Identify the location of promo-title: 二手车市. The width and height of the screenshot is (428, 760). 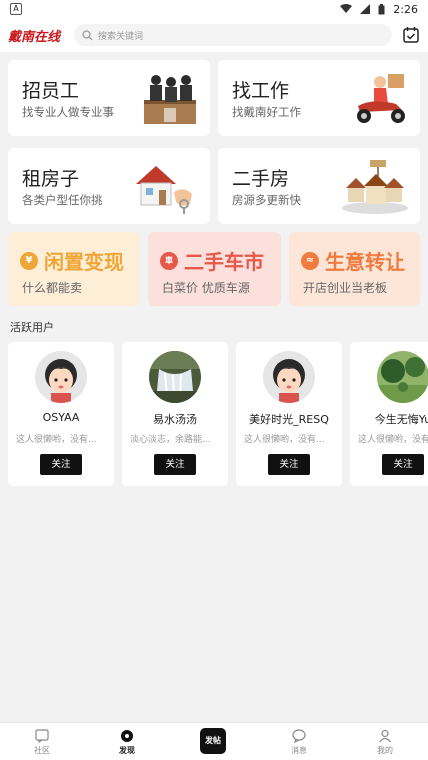
(224, 262).